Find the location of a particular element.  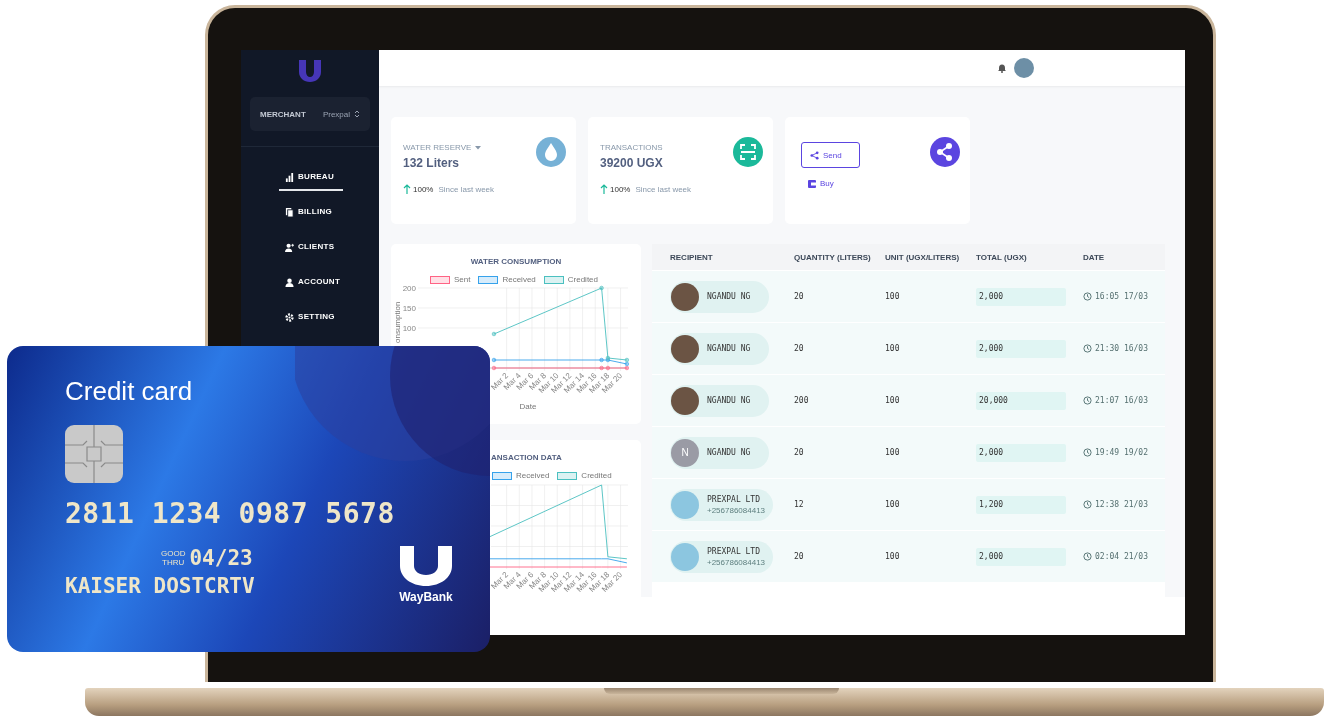

stat-label: WATER RESERVE is located at coordinates (437, 147).